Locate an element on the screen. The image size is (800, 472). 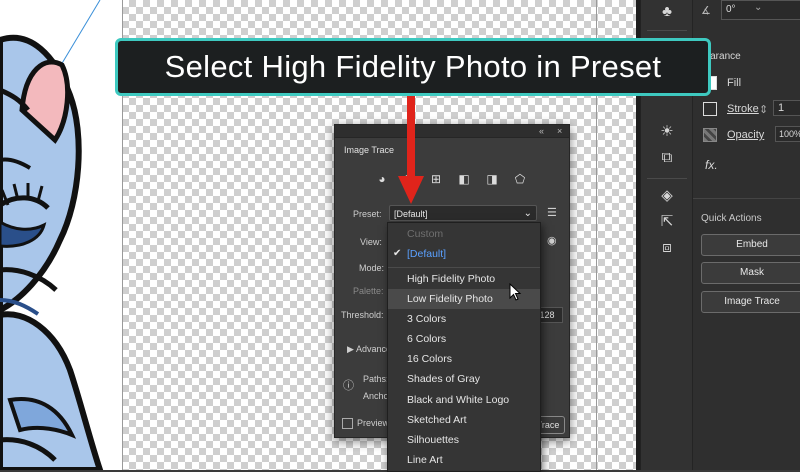
fx-icon is located at coordinates (667, 168).